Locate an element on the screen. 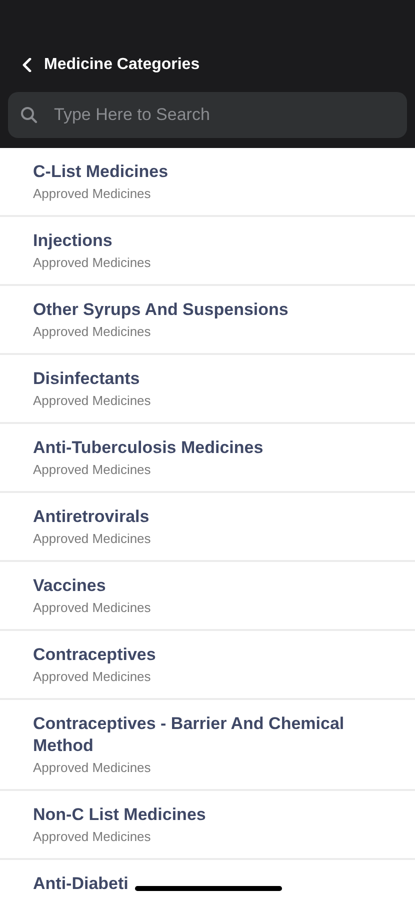 The width and height of the screenshot is (415, 900). category-name: Anti-Tuberculosis Medicines is located at coordinates (148, 448).